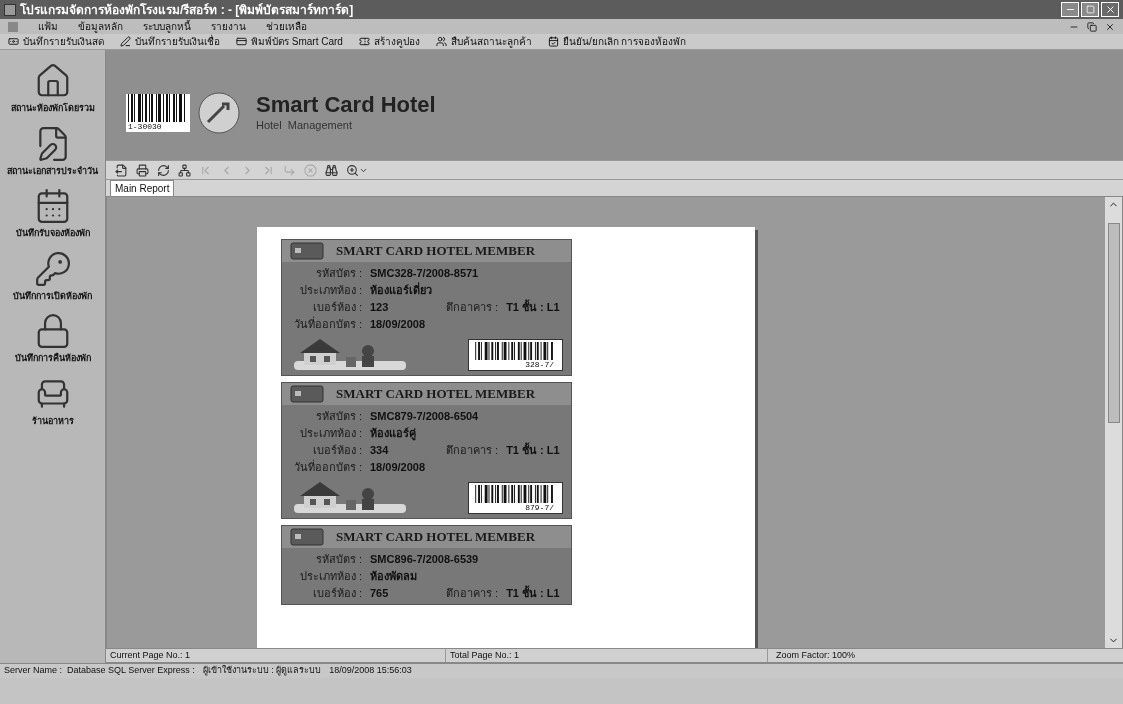 The width and height of the screenshot is (1123, 704). I want to click on people-icon, so click(441, 41).